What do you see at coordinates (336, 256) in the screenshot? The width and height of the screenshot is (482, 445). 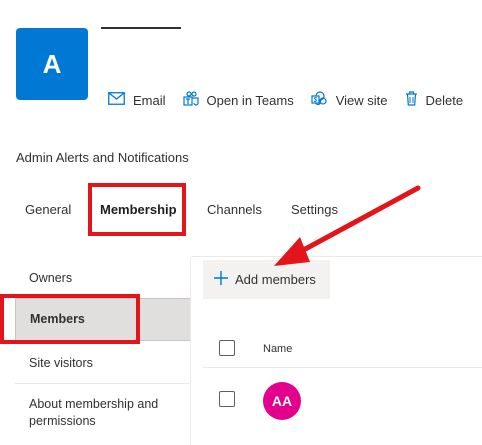 I see `content-top-divider` at bounding box center [336, 256].